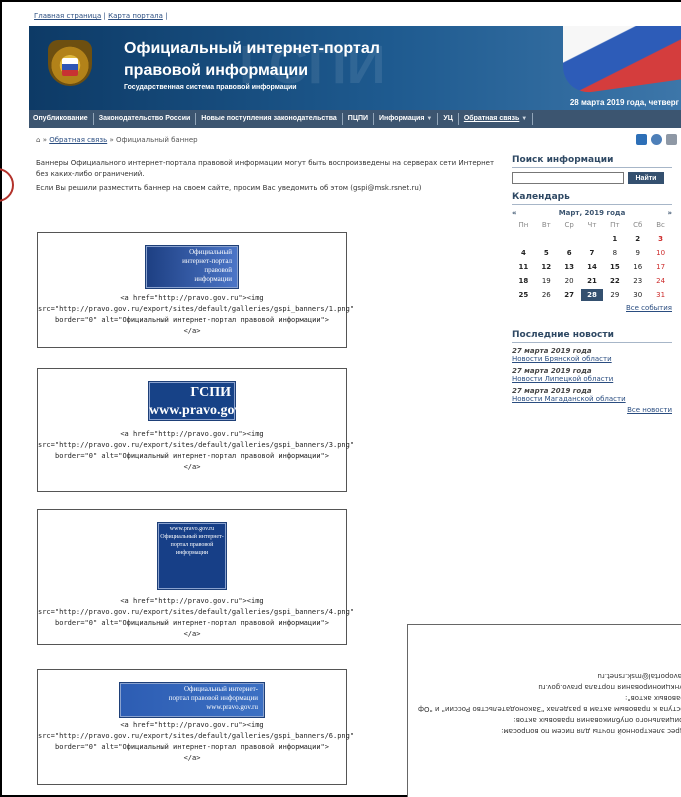 The height and width of the screenshot is (797, 681). What do you see at coordinates (649, 308) in the screenshot?
I see `all-events-link: Все события` at bounding box center [649, 308].